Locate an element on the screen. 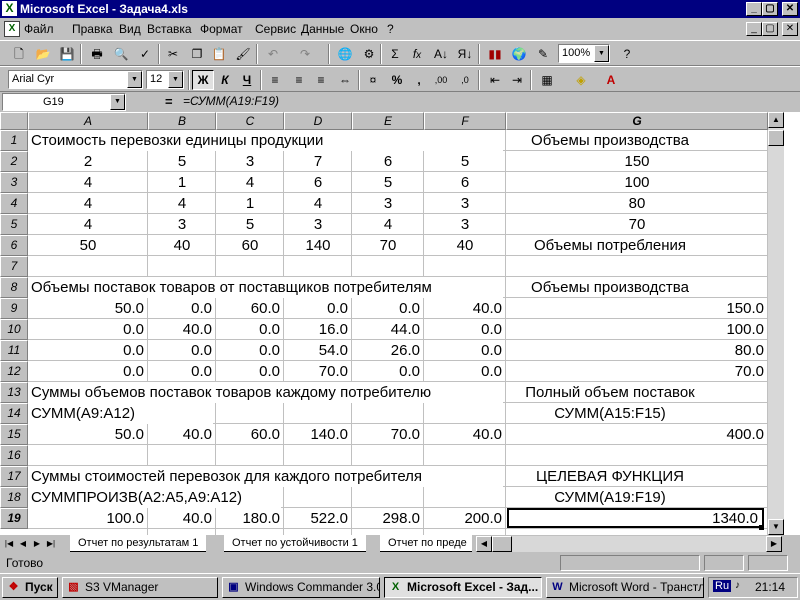  font-select: Arial Cyr ▼ is located at coordinates (75, 79).